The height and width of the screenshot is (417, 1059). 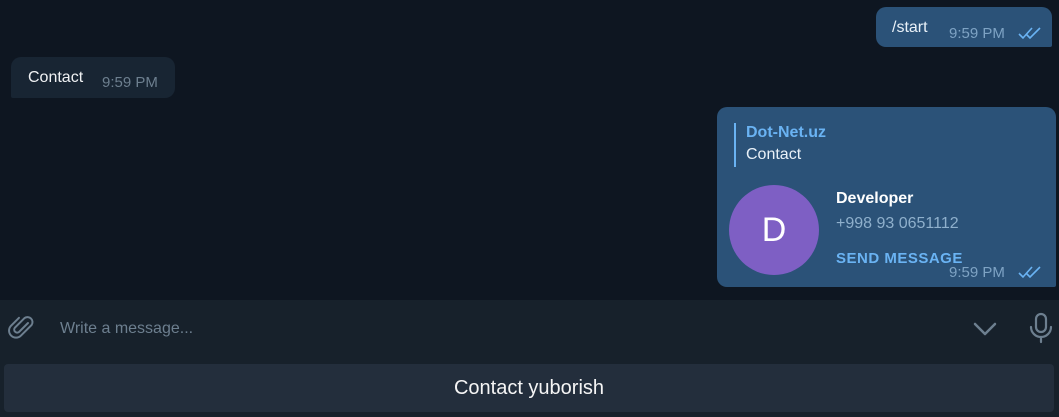 What do you see at coordinates (786, 132) in the screenshot?
I see `reply-sender: Dot-Net.uz` at bounding box center [786, 132].